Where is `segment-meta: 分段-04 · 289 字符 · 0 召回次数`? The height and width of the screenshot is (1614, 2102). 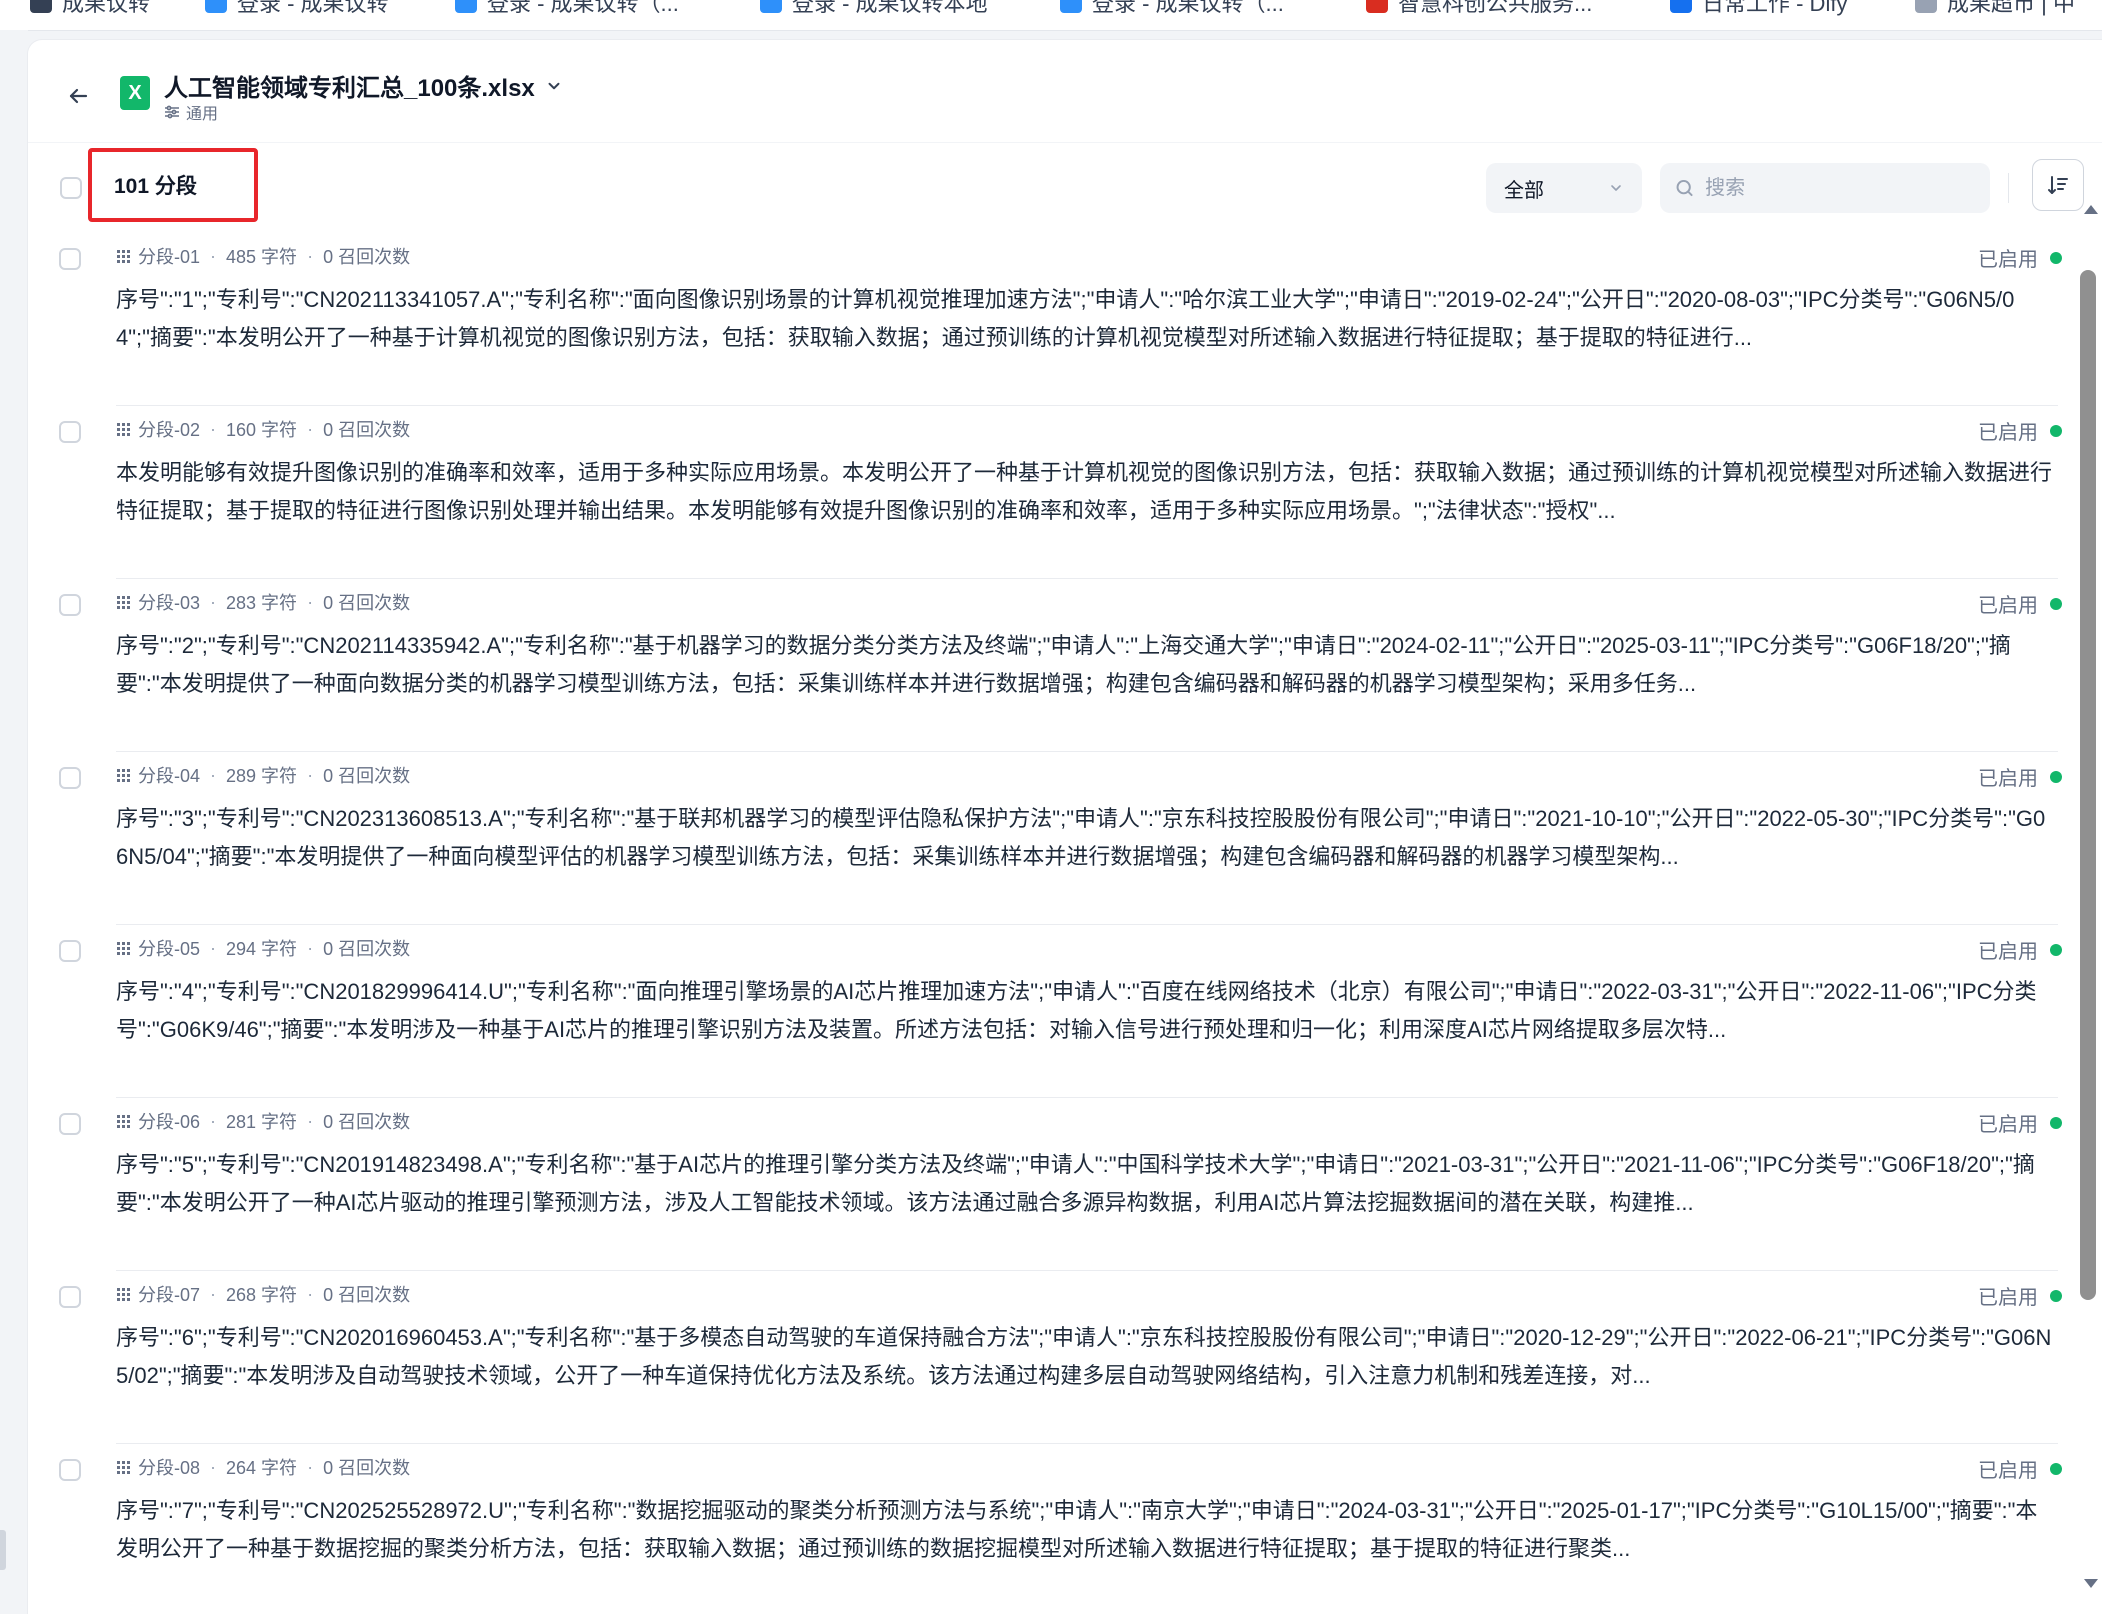 segment-meta: 分段-04 · 289 字符 · 0 召回次数 is located at coordinates (263, 775).